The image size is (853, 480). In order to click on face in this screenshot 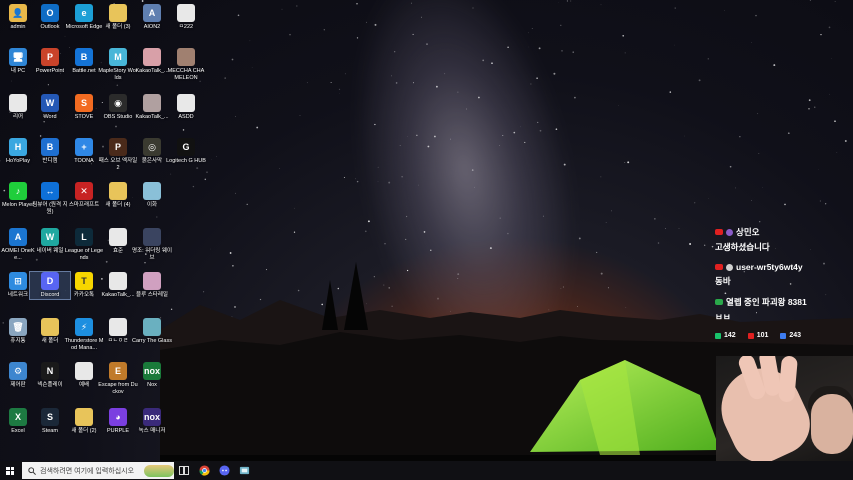, I will do `click(832, 424)`.